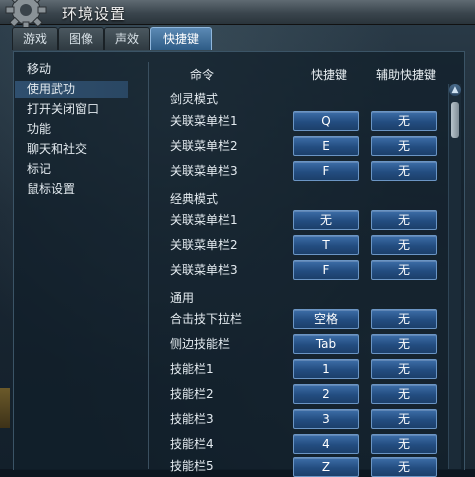  I want to click on row-label: 技能栏2, so click(192, 394).